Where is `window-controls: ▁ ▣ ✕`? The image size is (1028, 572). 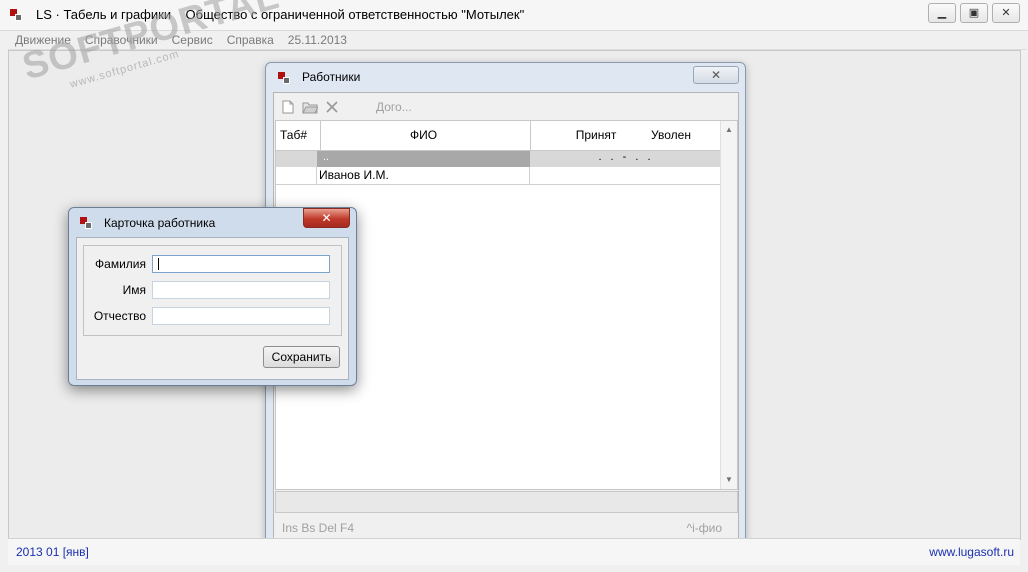 window-controls: ▁ ▣ ✕ is located at coordinates (974, 13).